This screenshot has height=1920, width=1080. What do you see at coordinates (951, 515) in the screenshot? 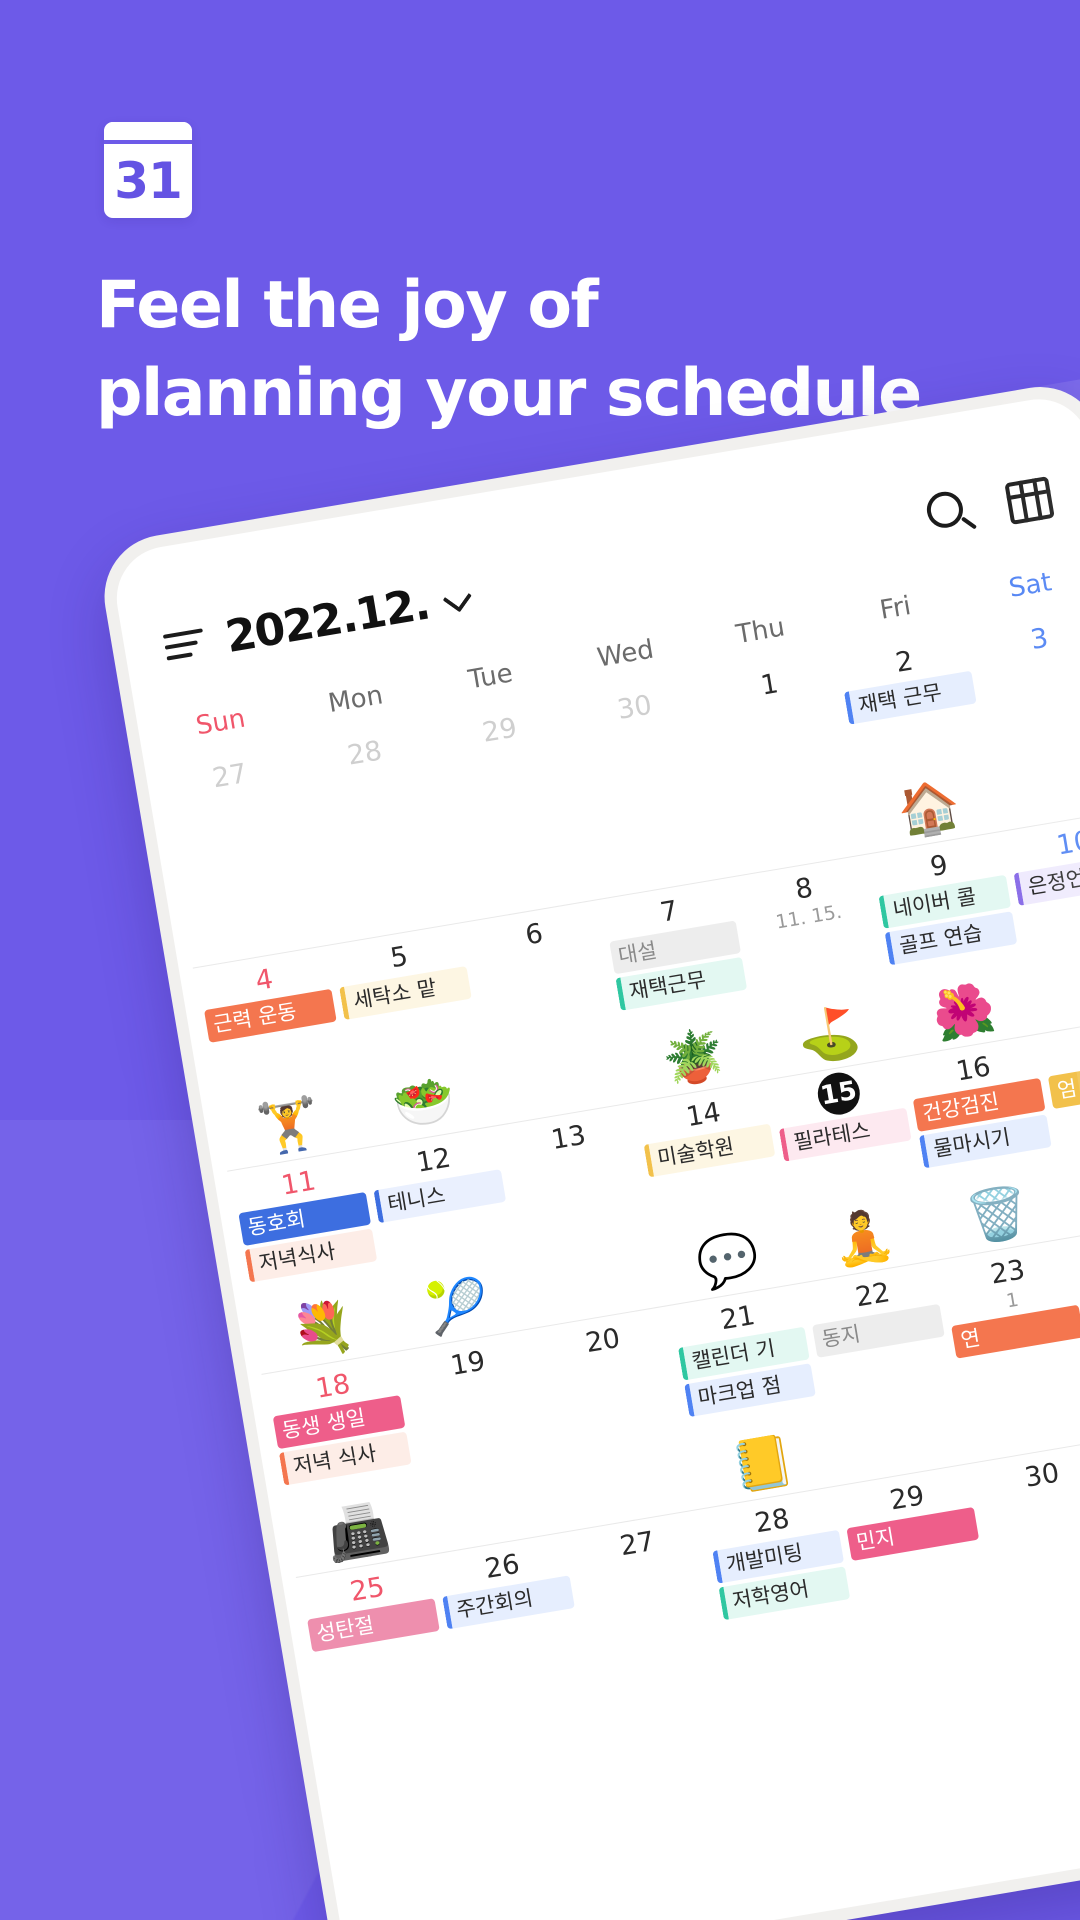
I see `search-icon` at bounding box center [951, 515].